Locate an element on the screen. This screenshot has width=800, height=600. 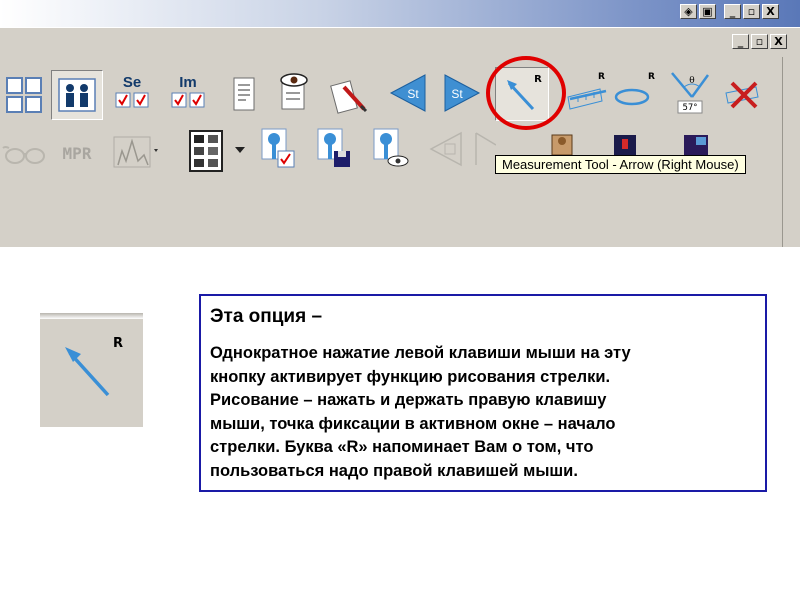
ruler-icon: R is located at coordinates (589, 91).